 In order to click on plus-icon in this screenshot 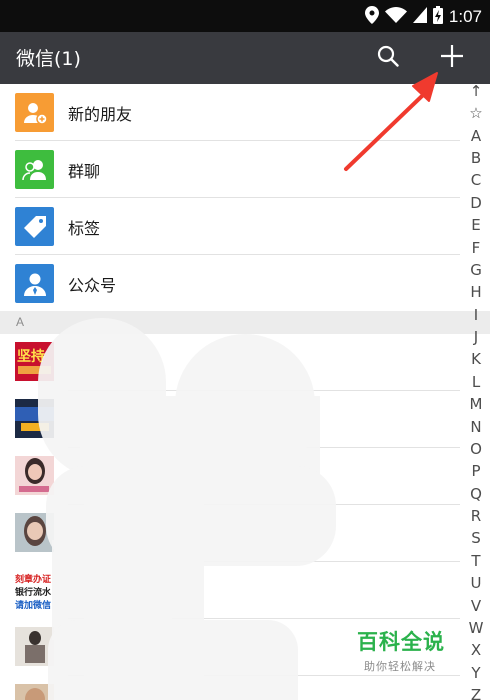, I will do `click(452, 58)`.